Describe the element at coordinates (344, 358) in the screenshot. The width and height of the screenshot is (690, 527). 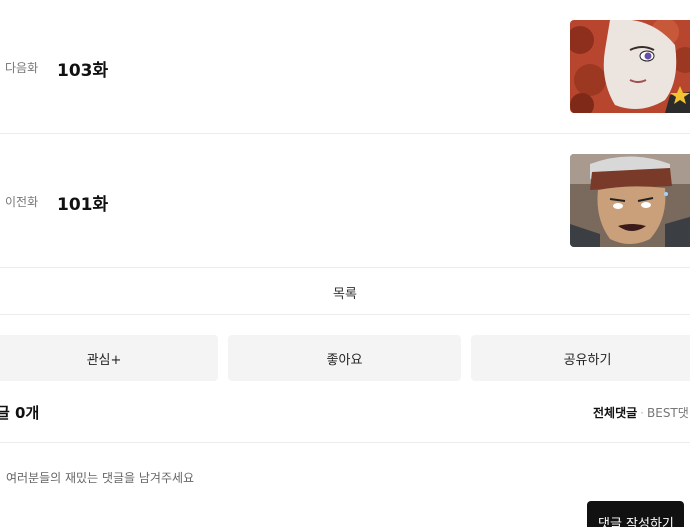
I see `like-button: 좋아요` at that location.